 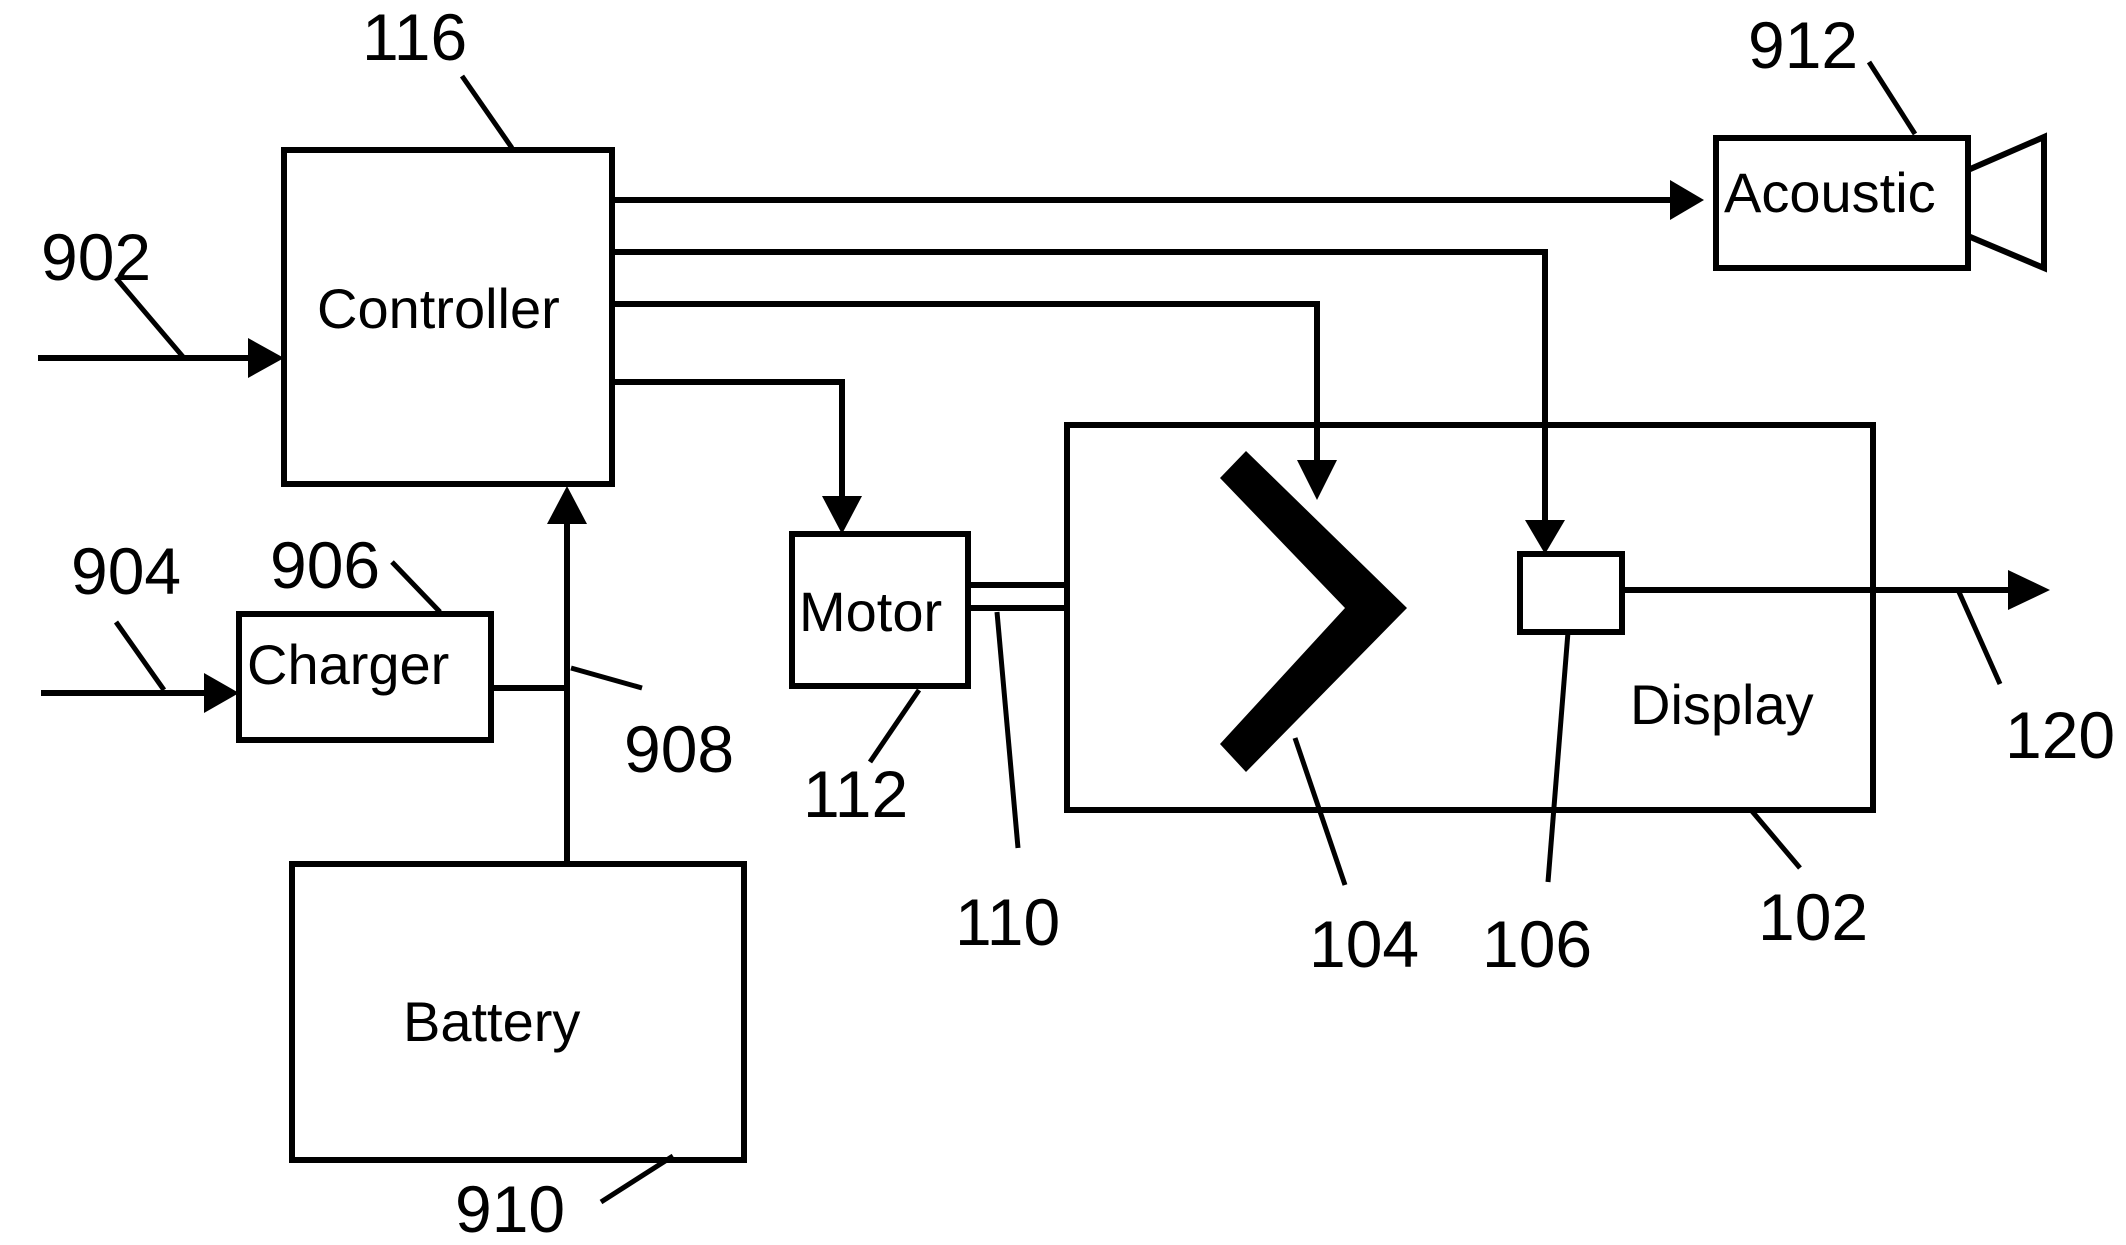 I want to click on motor-block: Motor, so click(x=880, y=610).